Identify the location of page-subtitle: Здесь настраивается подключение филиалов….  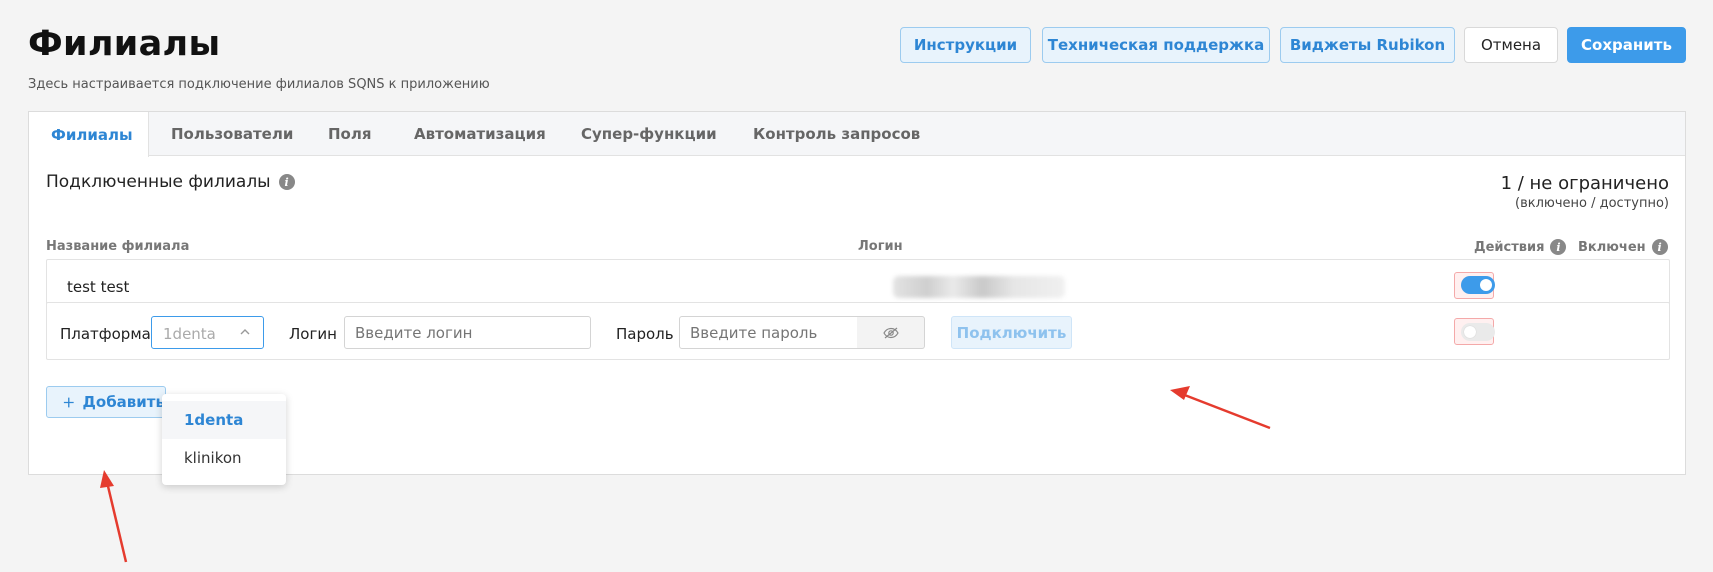
(259, 84).